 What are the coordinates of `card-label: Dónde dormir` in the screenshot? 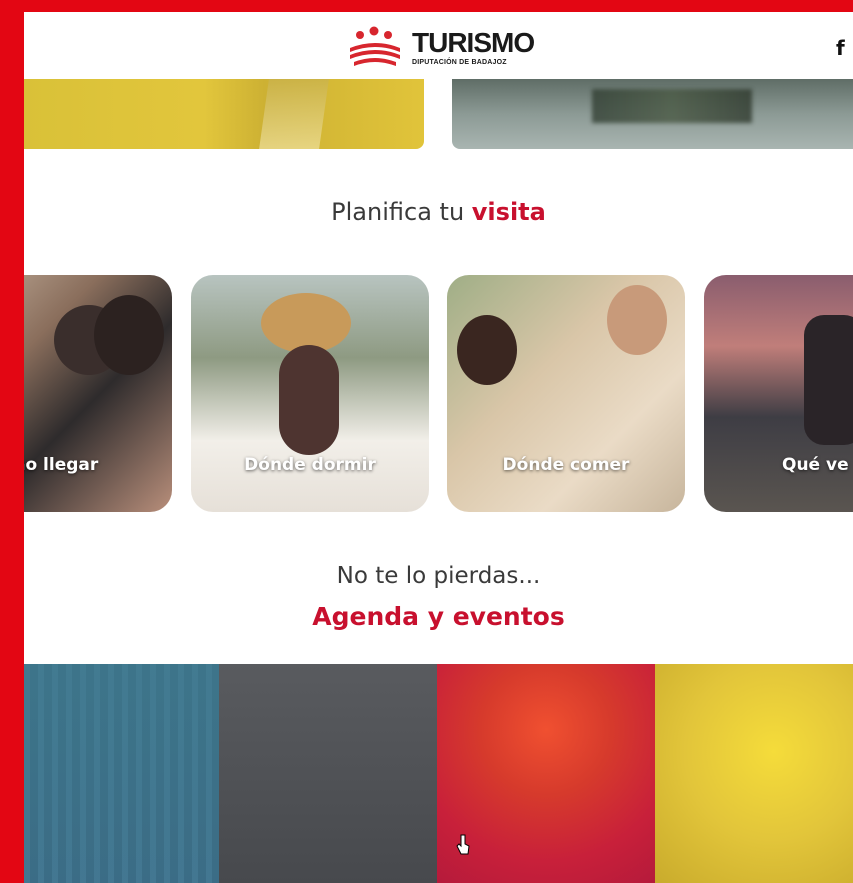 It's located at (310, 465).